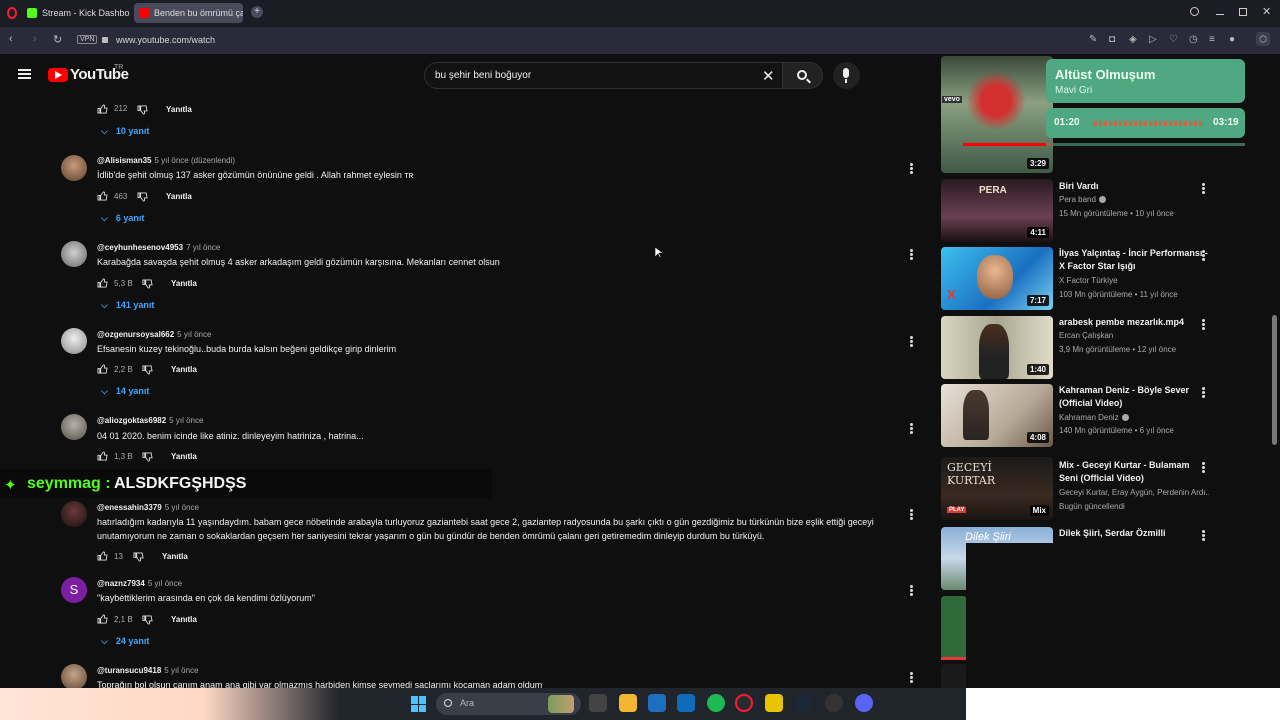 The width and height of the screenshot is (1280, 720). I want to click on comment-author: @Alisisman35 5 yıl önce (düzenlendi), so click(166, 160).